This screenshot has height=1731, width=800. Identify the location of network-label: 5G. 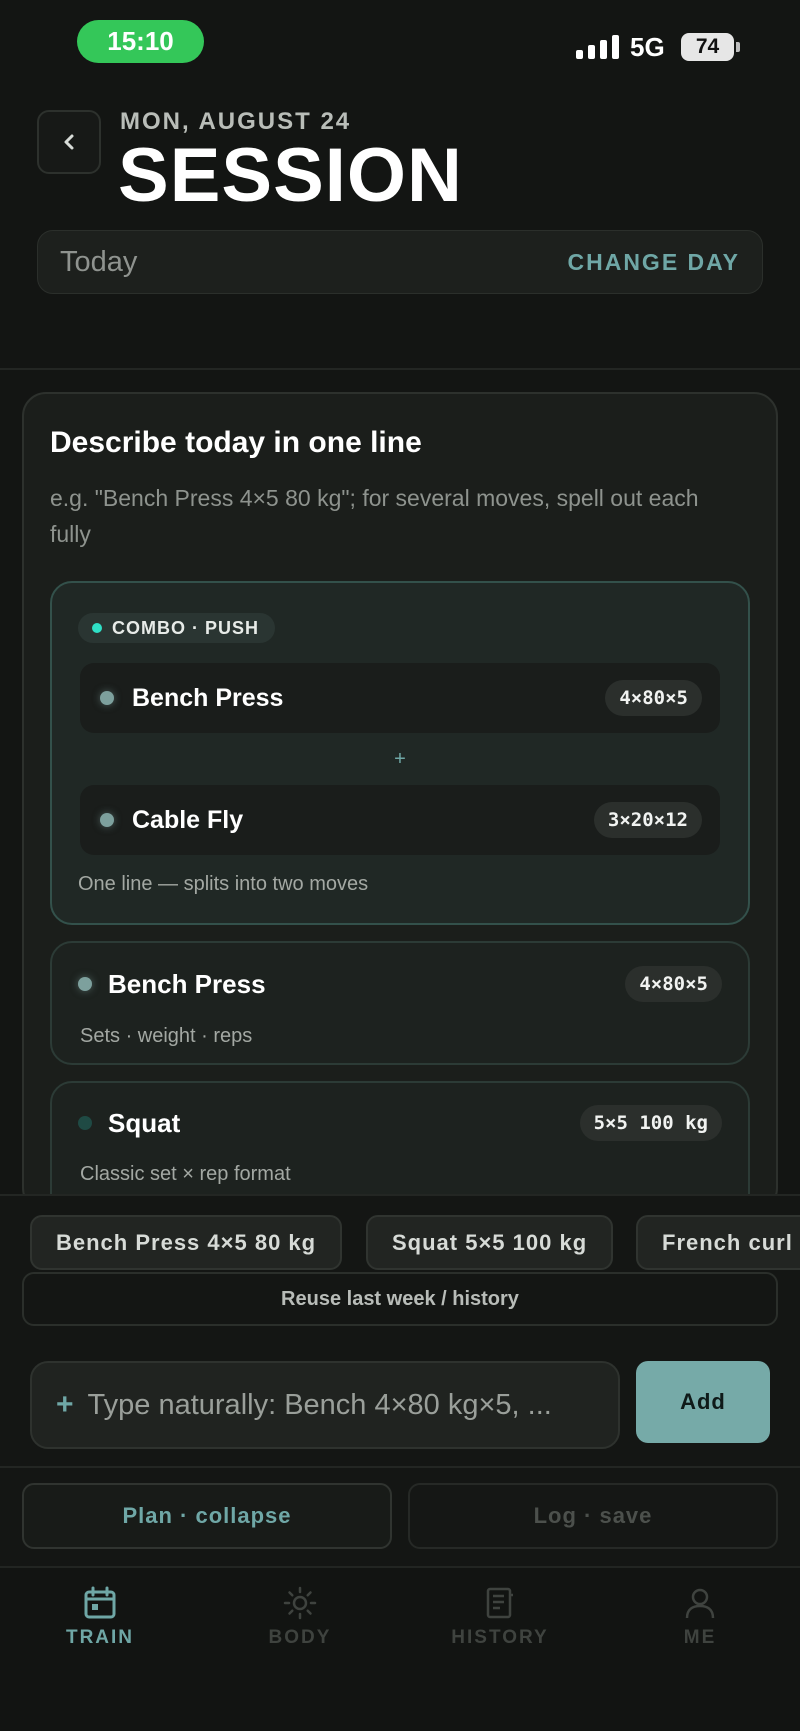
(647, 47).